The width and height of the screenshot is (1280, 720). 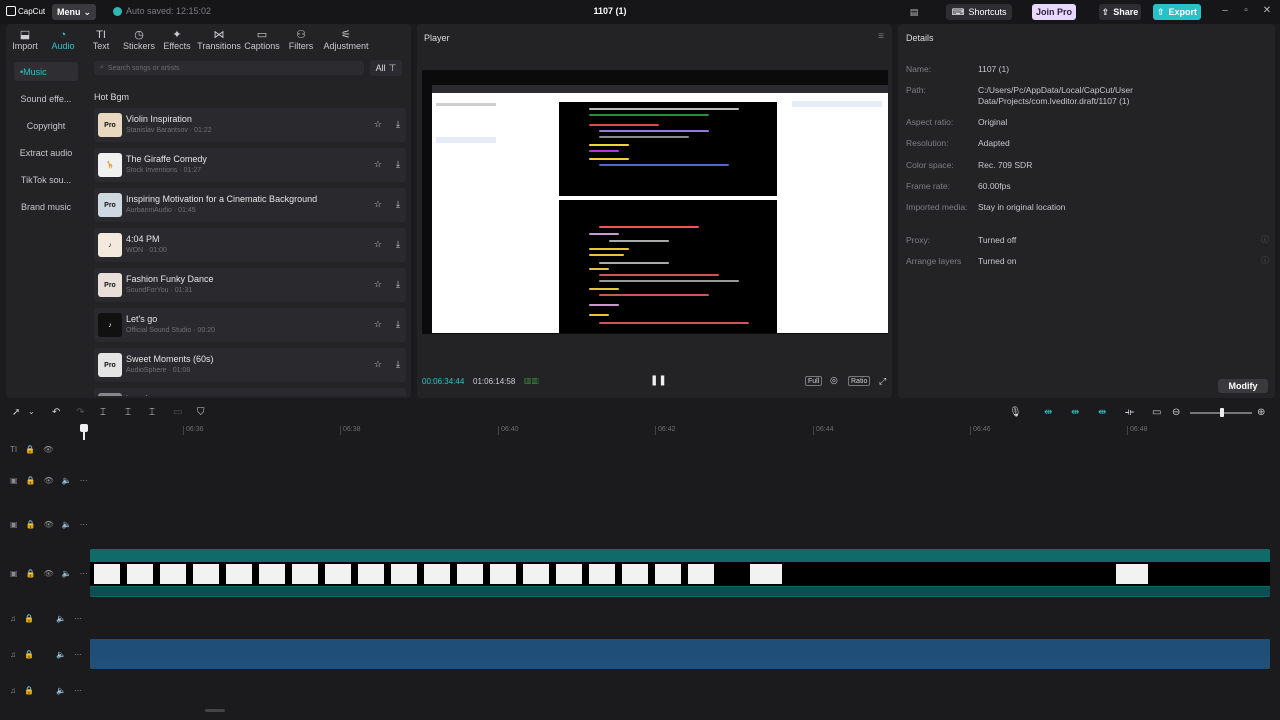 I want to click on tab-filters: ⚇ Filters, so click(x=301, y=40).